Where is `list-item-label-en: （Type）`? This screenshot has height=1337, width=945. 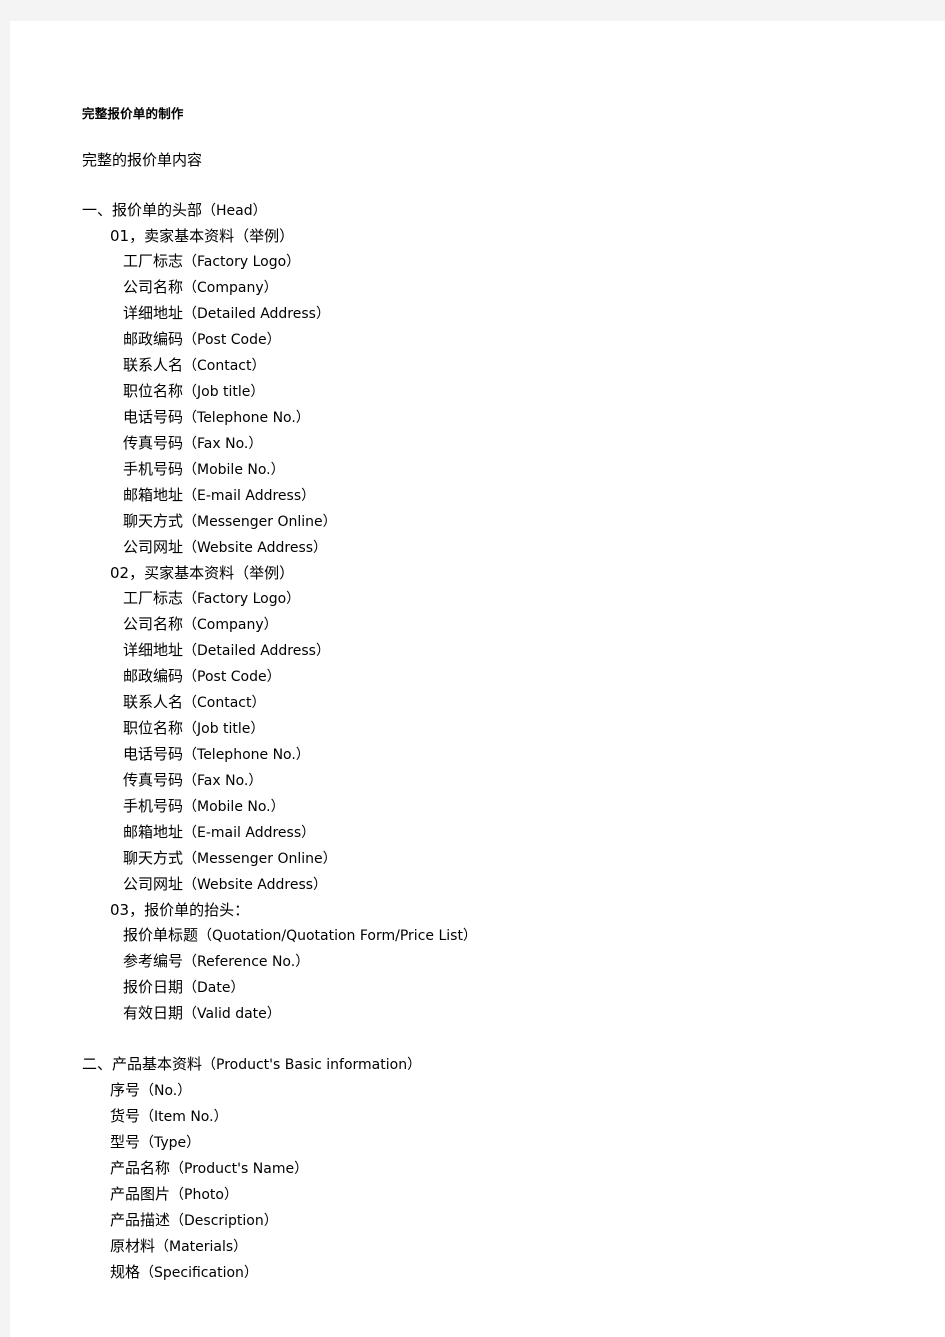
list-item-label-en: （Type） is located at coordinates (170, 1143).